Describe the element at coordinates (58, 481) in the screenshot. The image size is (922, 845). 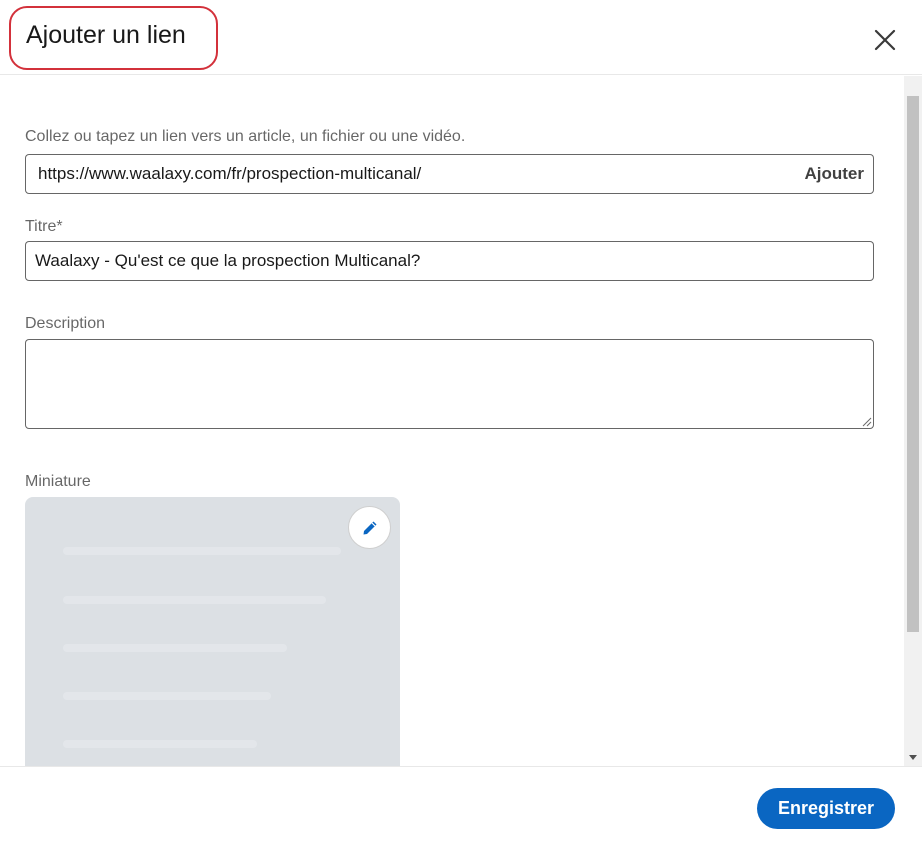
I see `thumbnail-label: Miniature` at that location.